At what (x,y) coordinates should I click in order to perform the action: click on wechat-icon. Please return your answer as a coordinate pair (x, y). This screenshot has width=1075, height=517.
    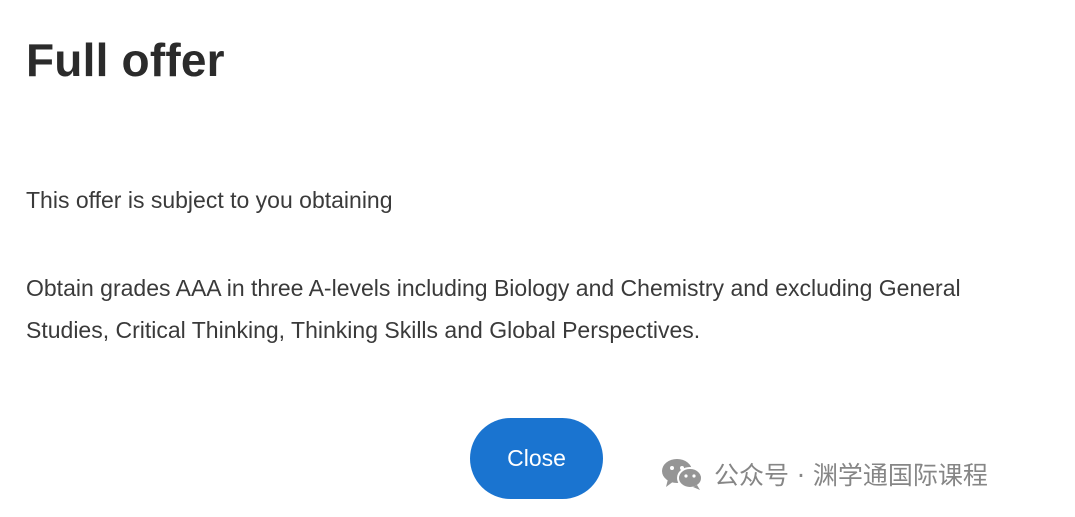
    Looking at the image, I should click on (682, 474).